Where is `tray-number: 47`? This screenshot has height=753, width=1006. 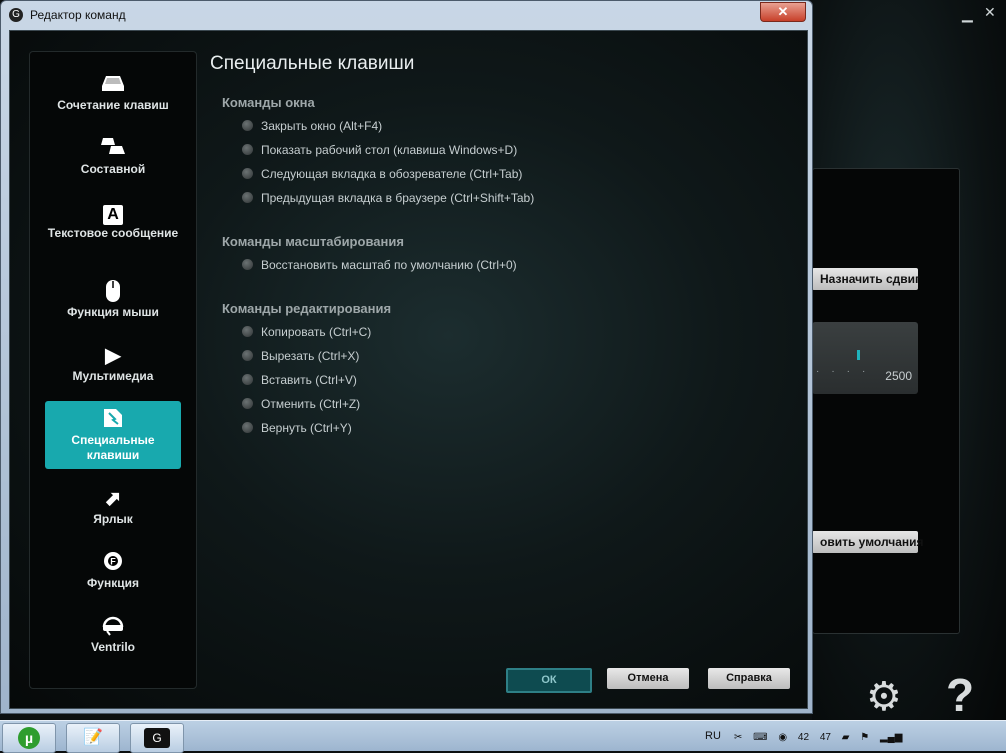 tray-number: 47 is located at coordinates (825, 737).